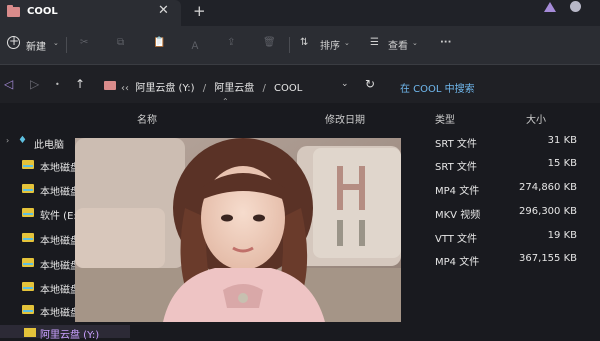 Image resolution: width=600 pixels, height=341 pixels. I want to click on add-circle-icon, so click(13, 41).